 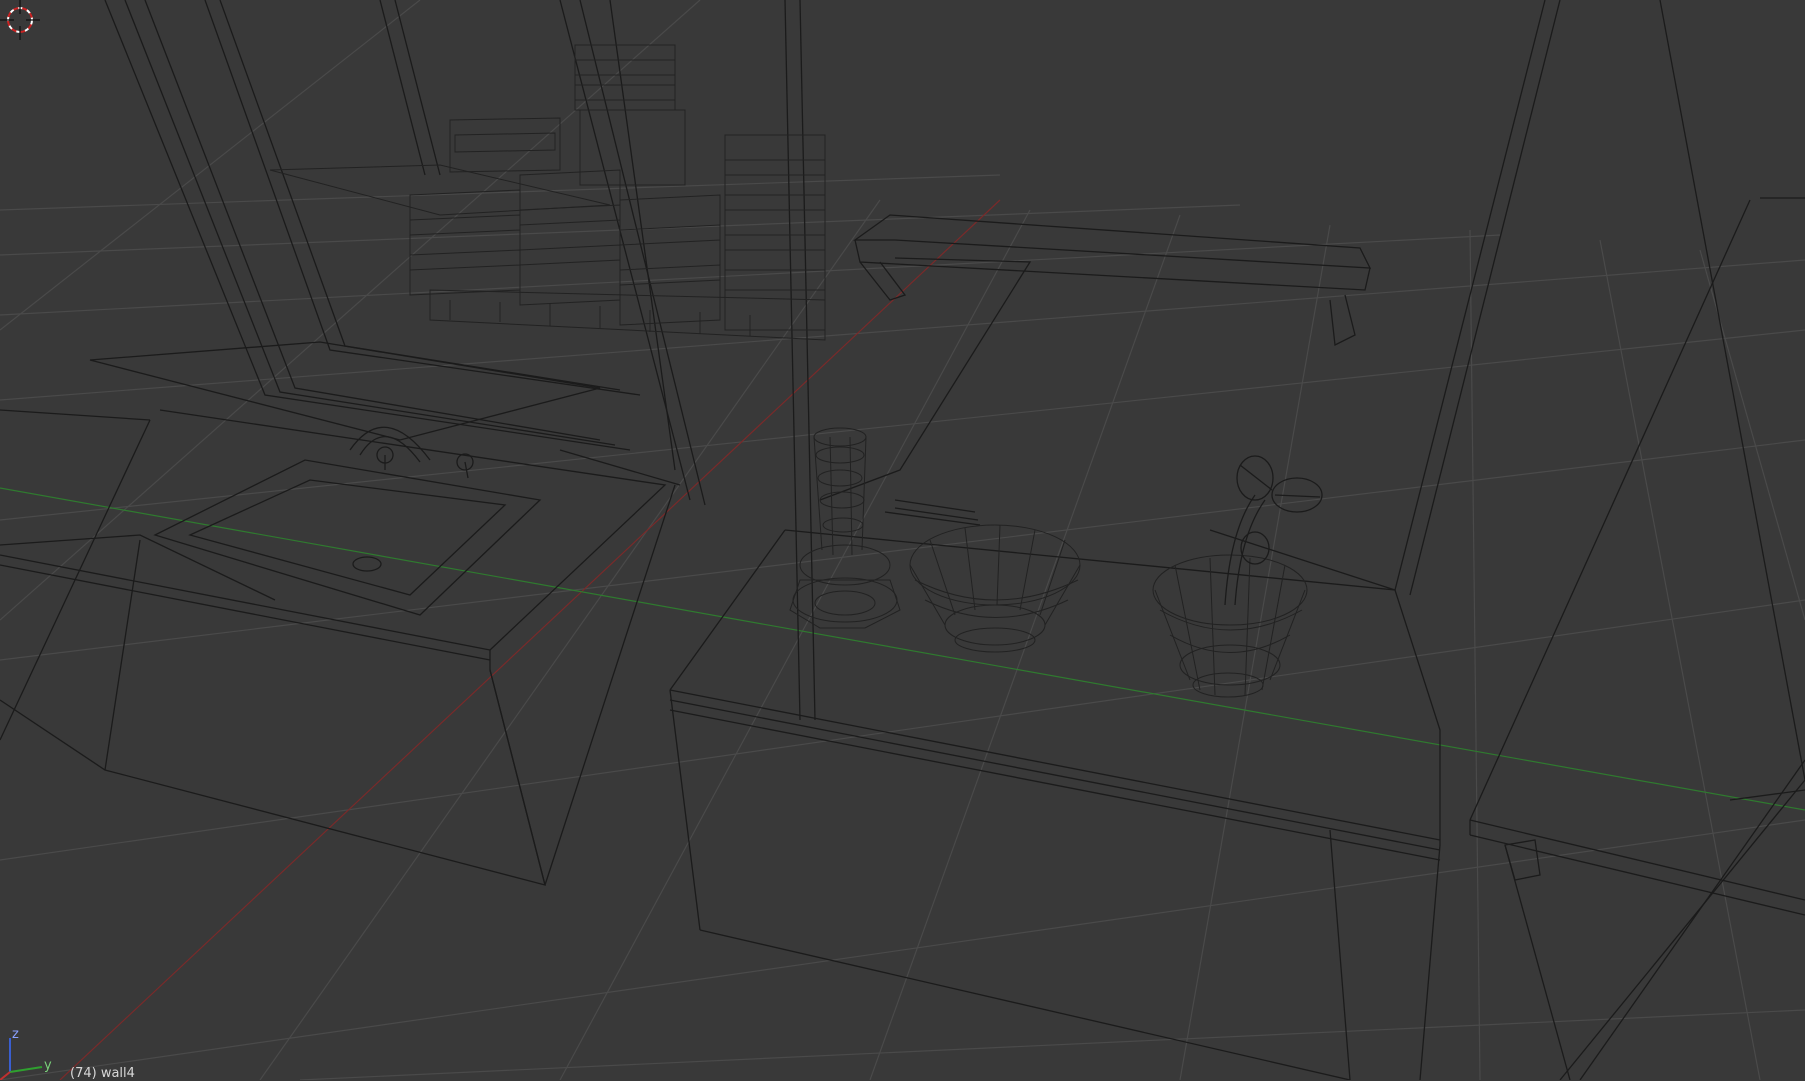 What do you see at coordinates (102, 1073) in the screenshot?
I see `object-status-label: (74) wall4` at bounding box center [102, 1073].